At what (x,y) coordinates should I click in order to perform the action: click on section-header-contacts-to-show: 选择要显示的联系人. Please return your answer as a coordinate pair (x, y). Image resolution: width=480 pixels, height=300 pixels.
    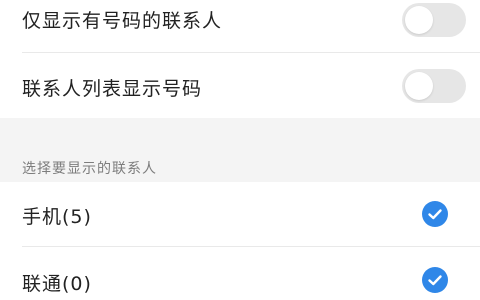
    Looking at the image, I should click on (89, 169).